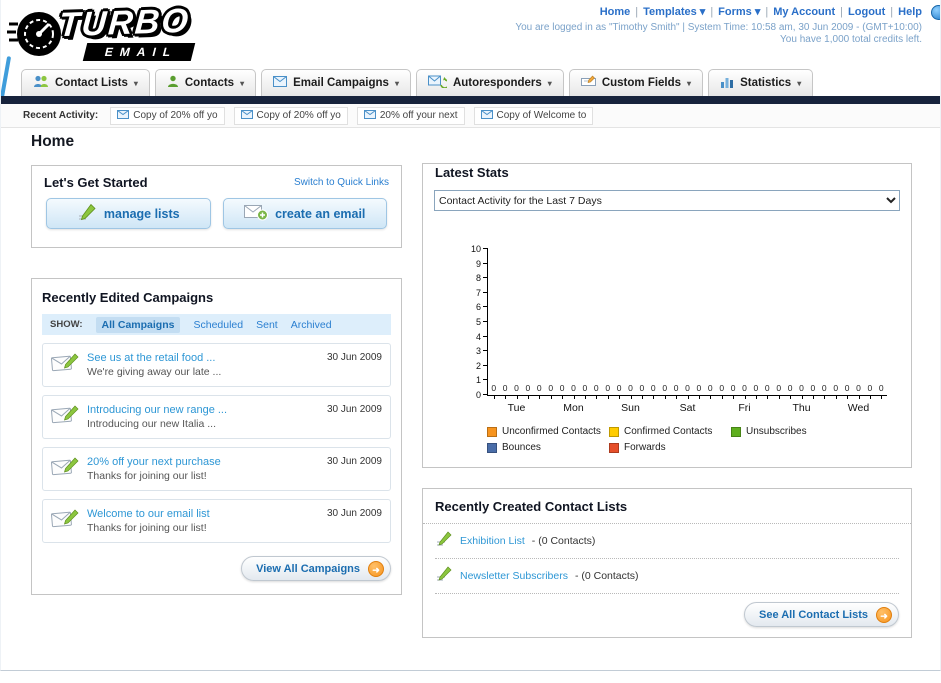 This screenshot has height=683, width=941. I want to click on contact-list-count: - (0 Contacts), so click(606, 575).